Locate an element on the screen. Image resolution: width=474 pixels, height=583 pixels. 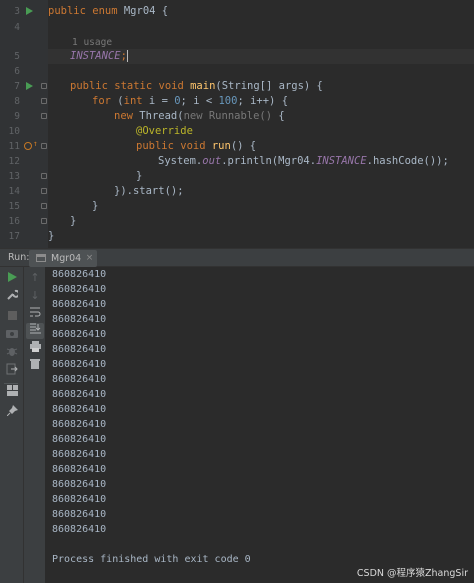
usage-hint-text: 1 usage is located at coordinates (92, 42).